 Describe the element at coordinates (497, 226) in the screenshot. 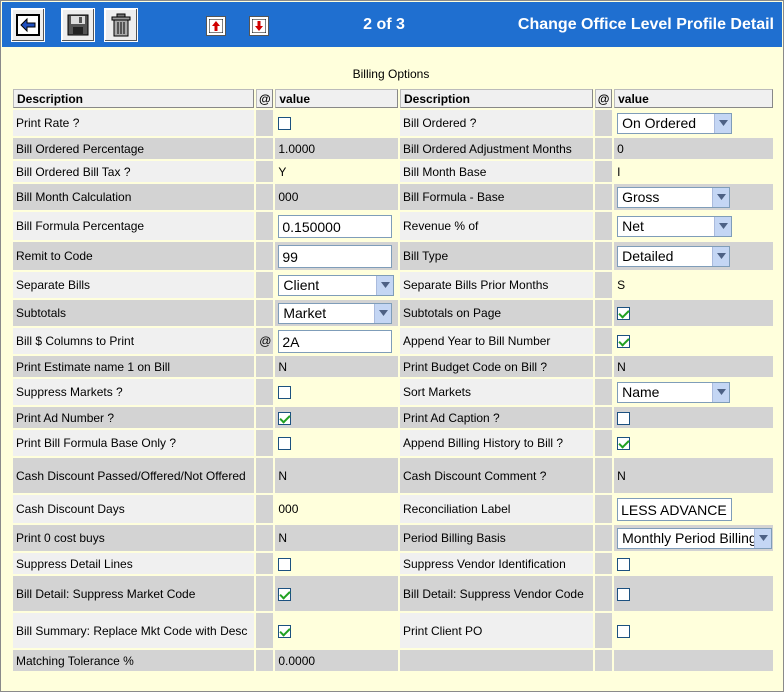

I see `field-label: Revenue % of` at that location.